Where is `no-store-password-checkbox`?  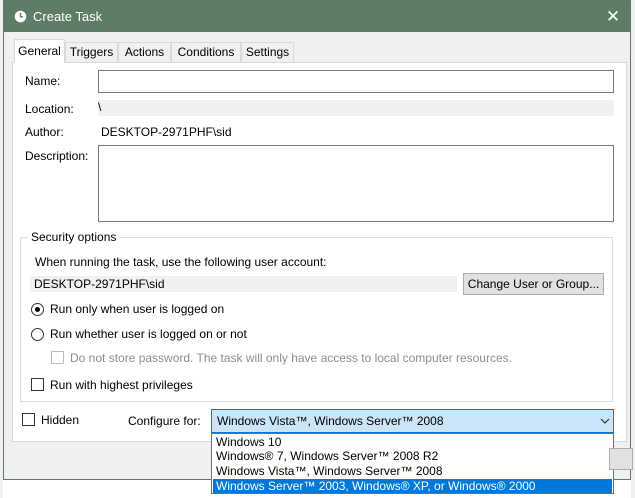
no-store-password-checkbox is located at coordinates (57, 357).